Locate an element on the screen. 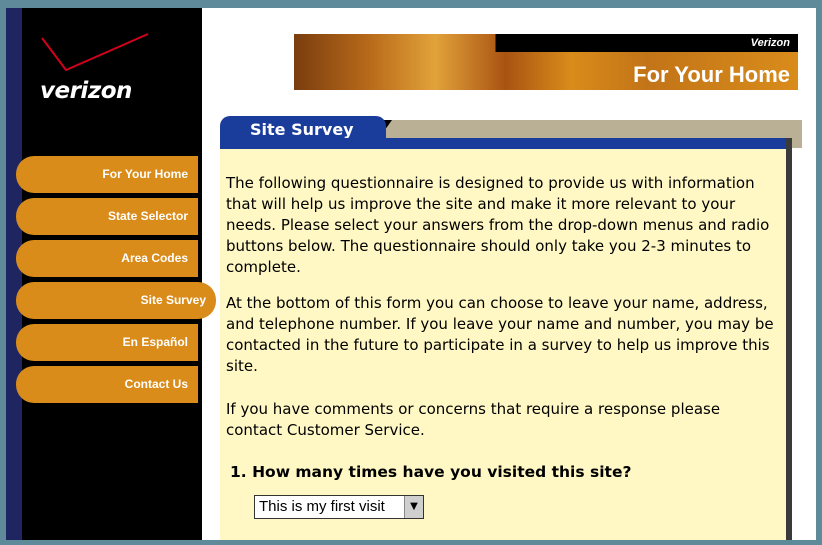 Image resolution: width=822 pixels, height=545 pixels. visit-count-select: This is my first visit ▼ is located at coordinates (339, 507).